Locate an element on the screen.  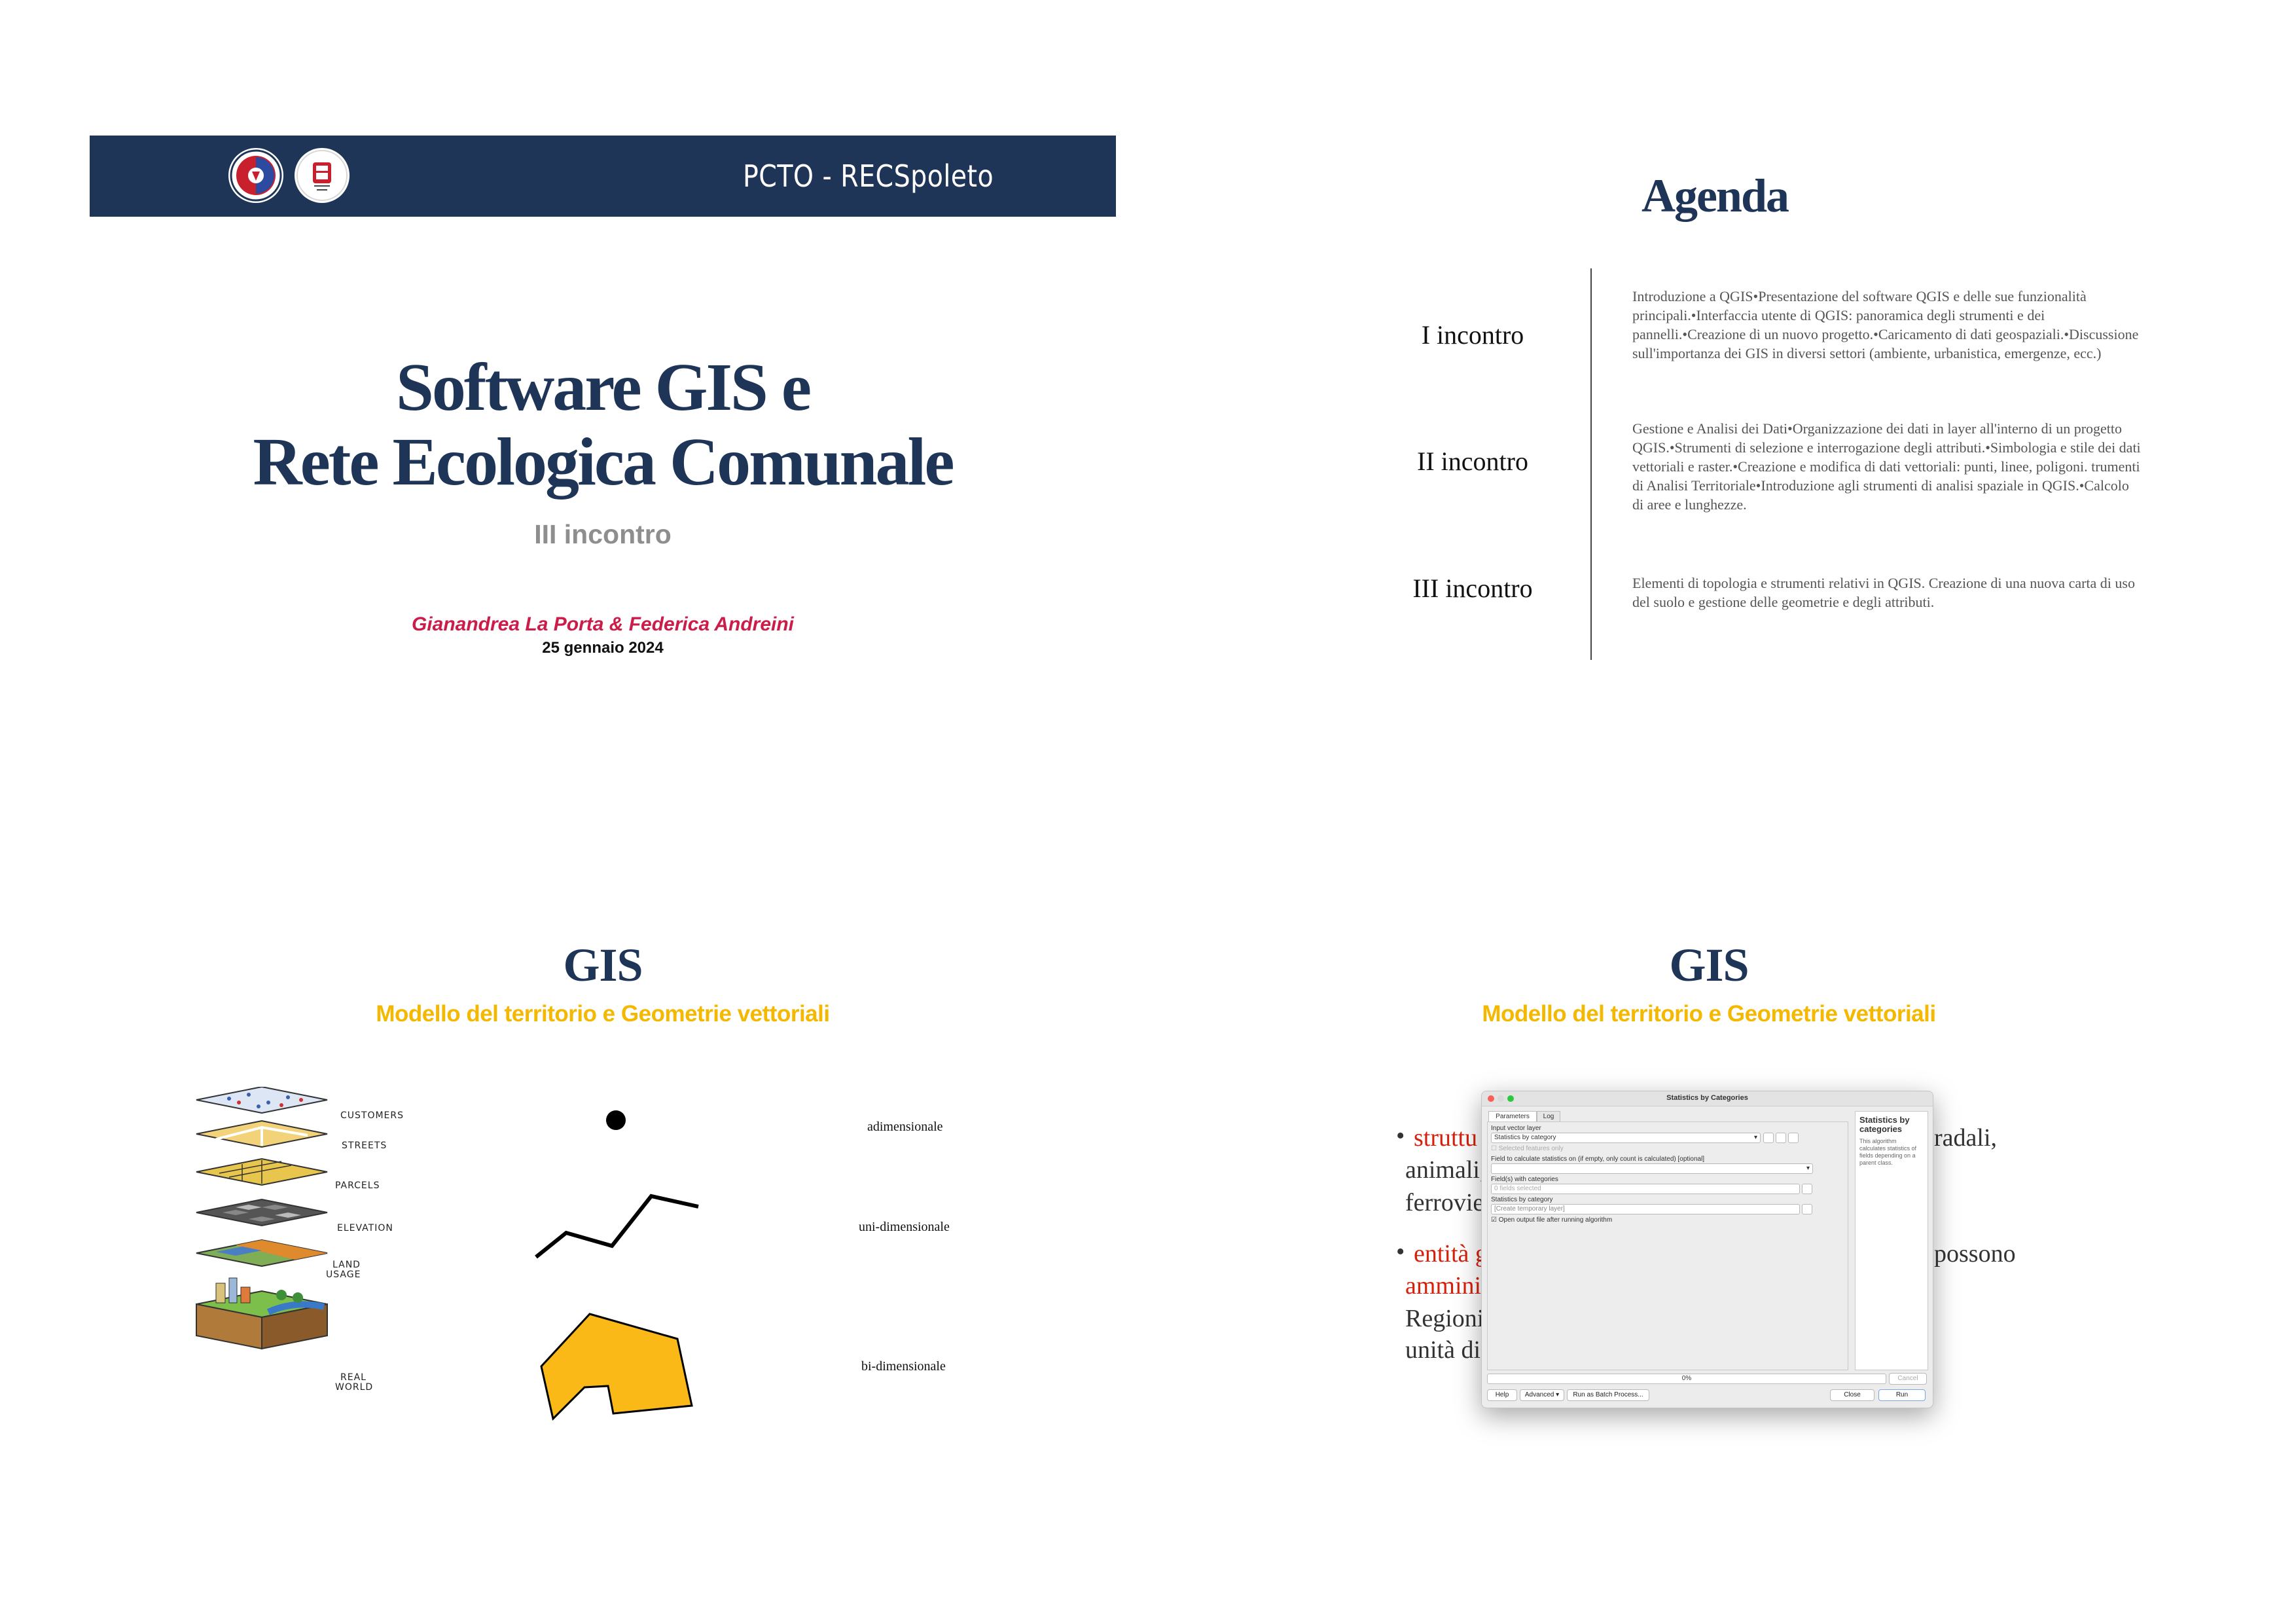
agenda-title: Agenda is located at coordinates (1715, 196).